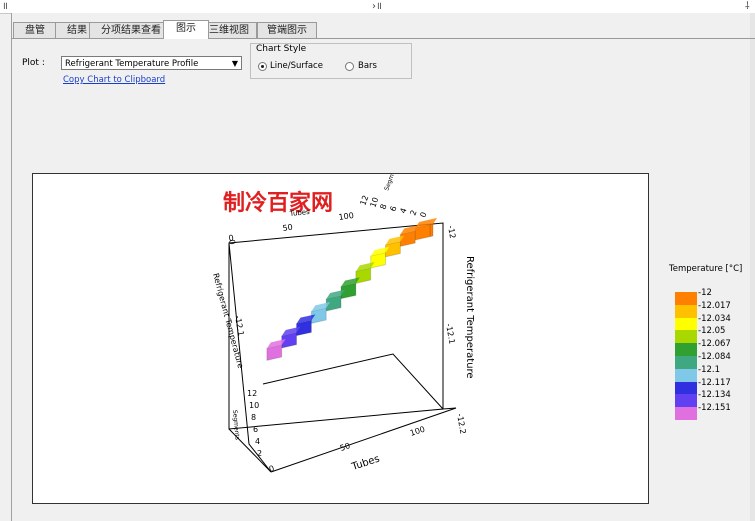  Describe the element at coordinates (413, 213) in the screenshot. I see `y-tick-back: 2` at that location.